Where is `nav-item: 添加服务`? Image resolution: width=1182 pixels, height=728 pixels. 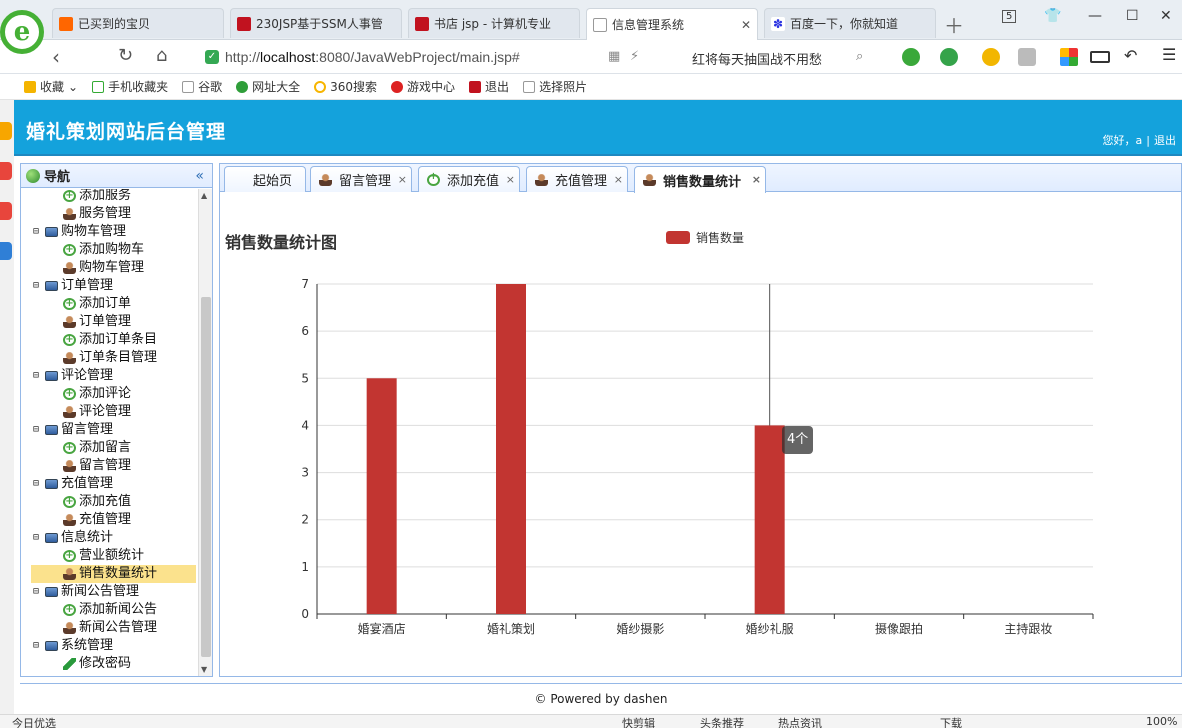 nav-item: 添加服务 is located at coordinates (109, 197).